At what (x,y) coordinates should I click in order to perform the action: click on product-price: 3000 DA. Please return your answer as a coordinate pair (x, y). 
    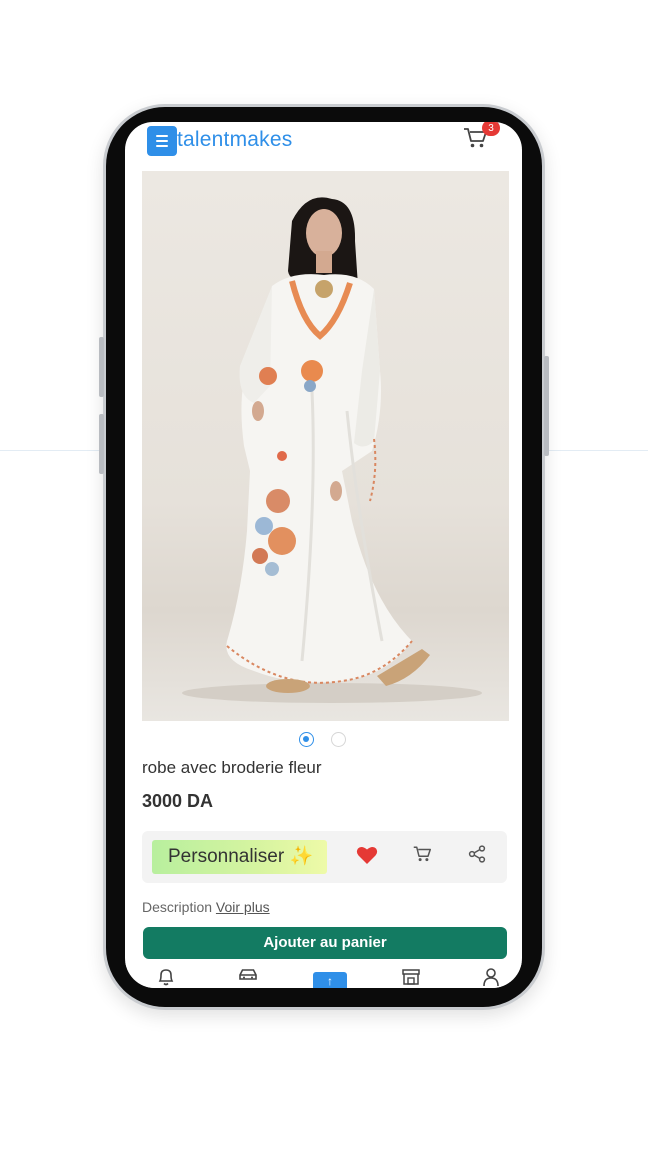
    Looking at the image, I should click on (178, 801).